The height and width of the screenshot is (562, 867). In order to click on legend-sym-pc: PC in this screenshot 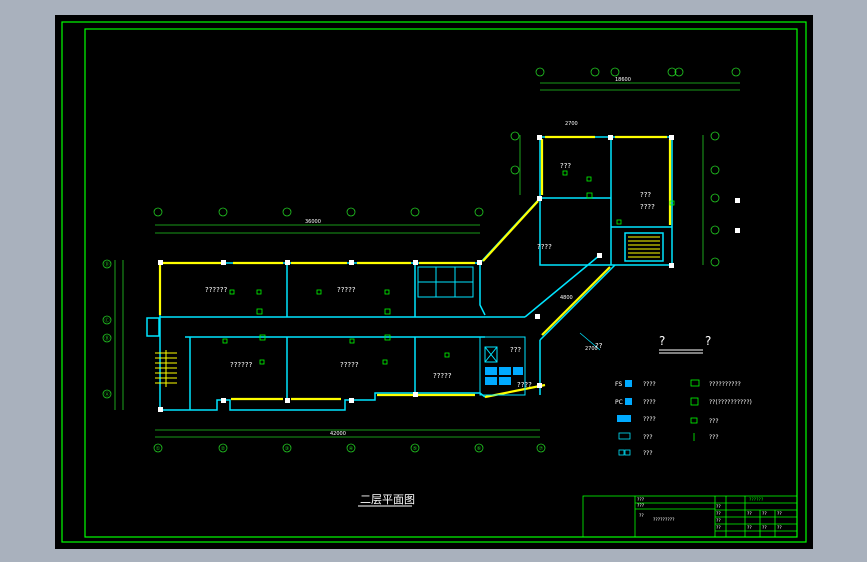, I will do `click(619, 402)`.